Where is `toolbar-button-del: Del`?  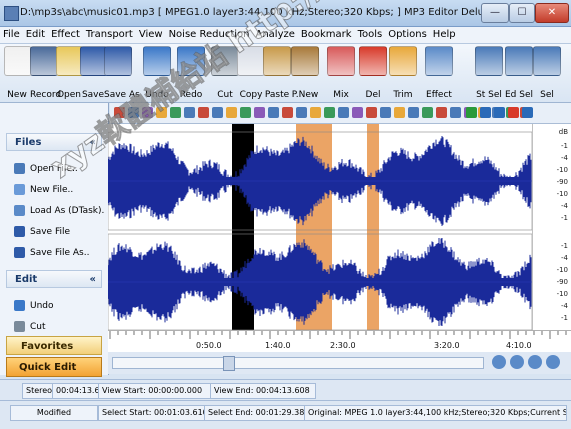 toolbar-button-del: Del is located at coordinates (373, 73).